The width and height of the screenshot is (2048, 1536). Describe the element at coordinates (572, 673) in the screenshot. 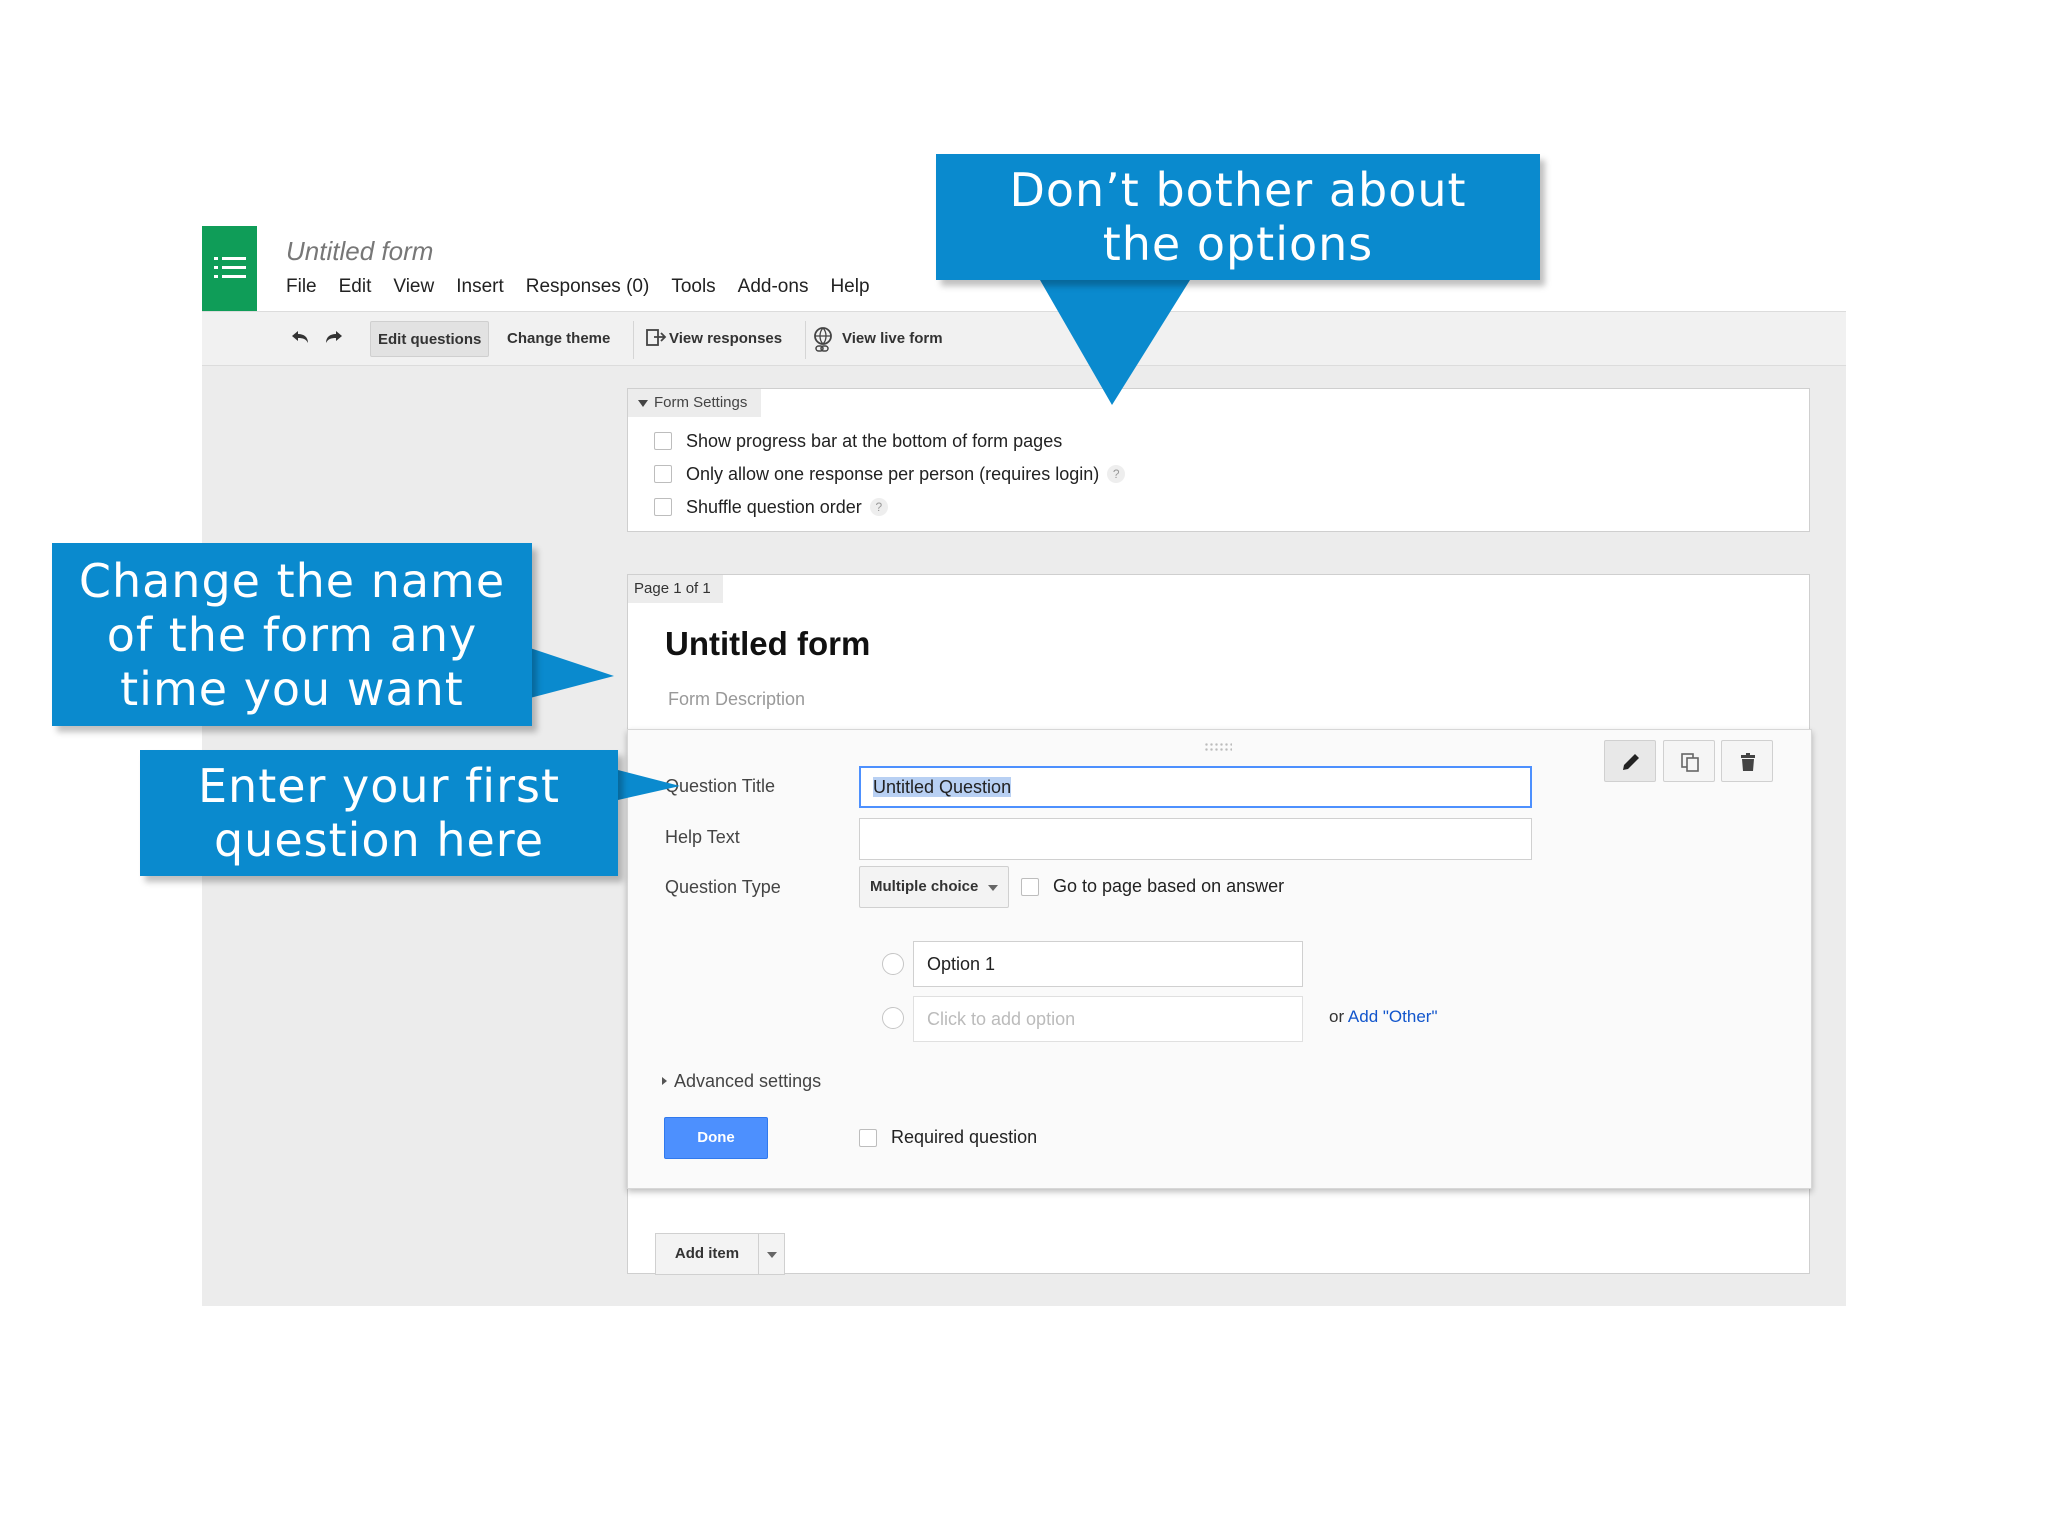

I see `name-callout-pointer` at that location.